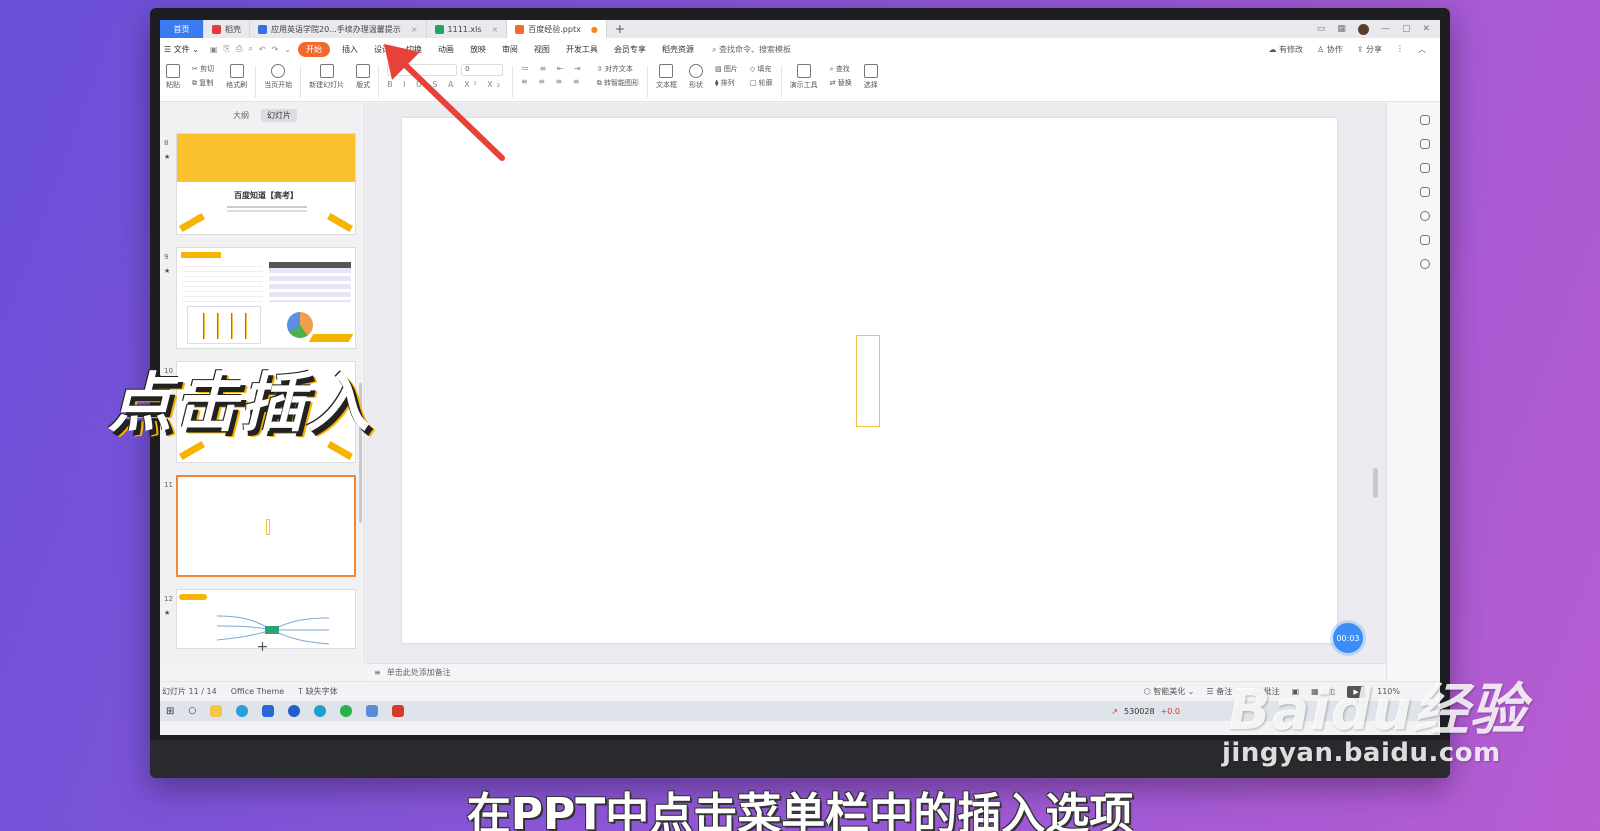 This screenshot has height=831, width=1600. What do you see at coordinates (726, 69) in the screenshot?
I see `picture-button: ▨ 图片` at bounding box center [726, 69].